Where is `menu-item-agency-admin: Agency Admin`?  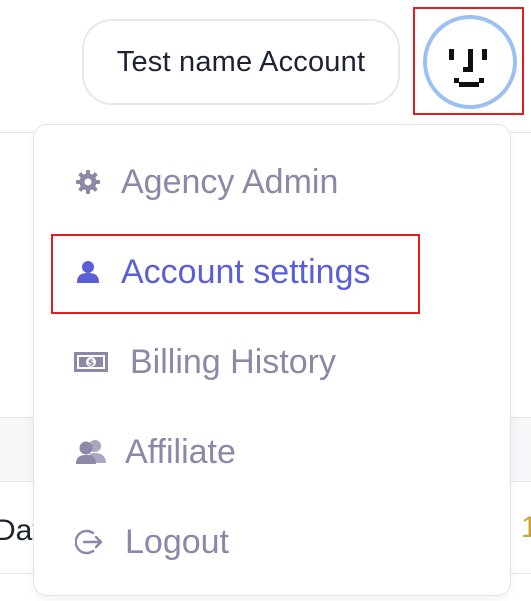 menu-item-agency-admin: Agency Admin is located at coordinates (272, 182).